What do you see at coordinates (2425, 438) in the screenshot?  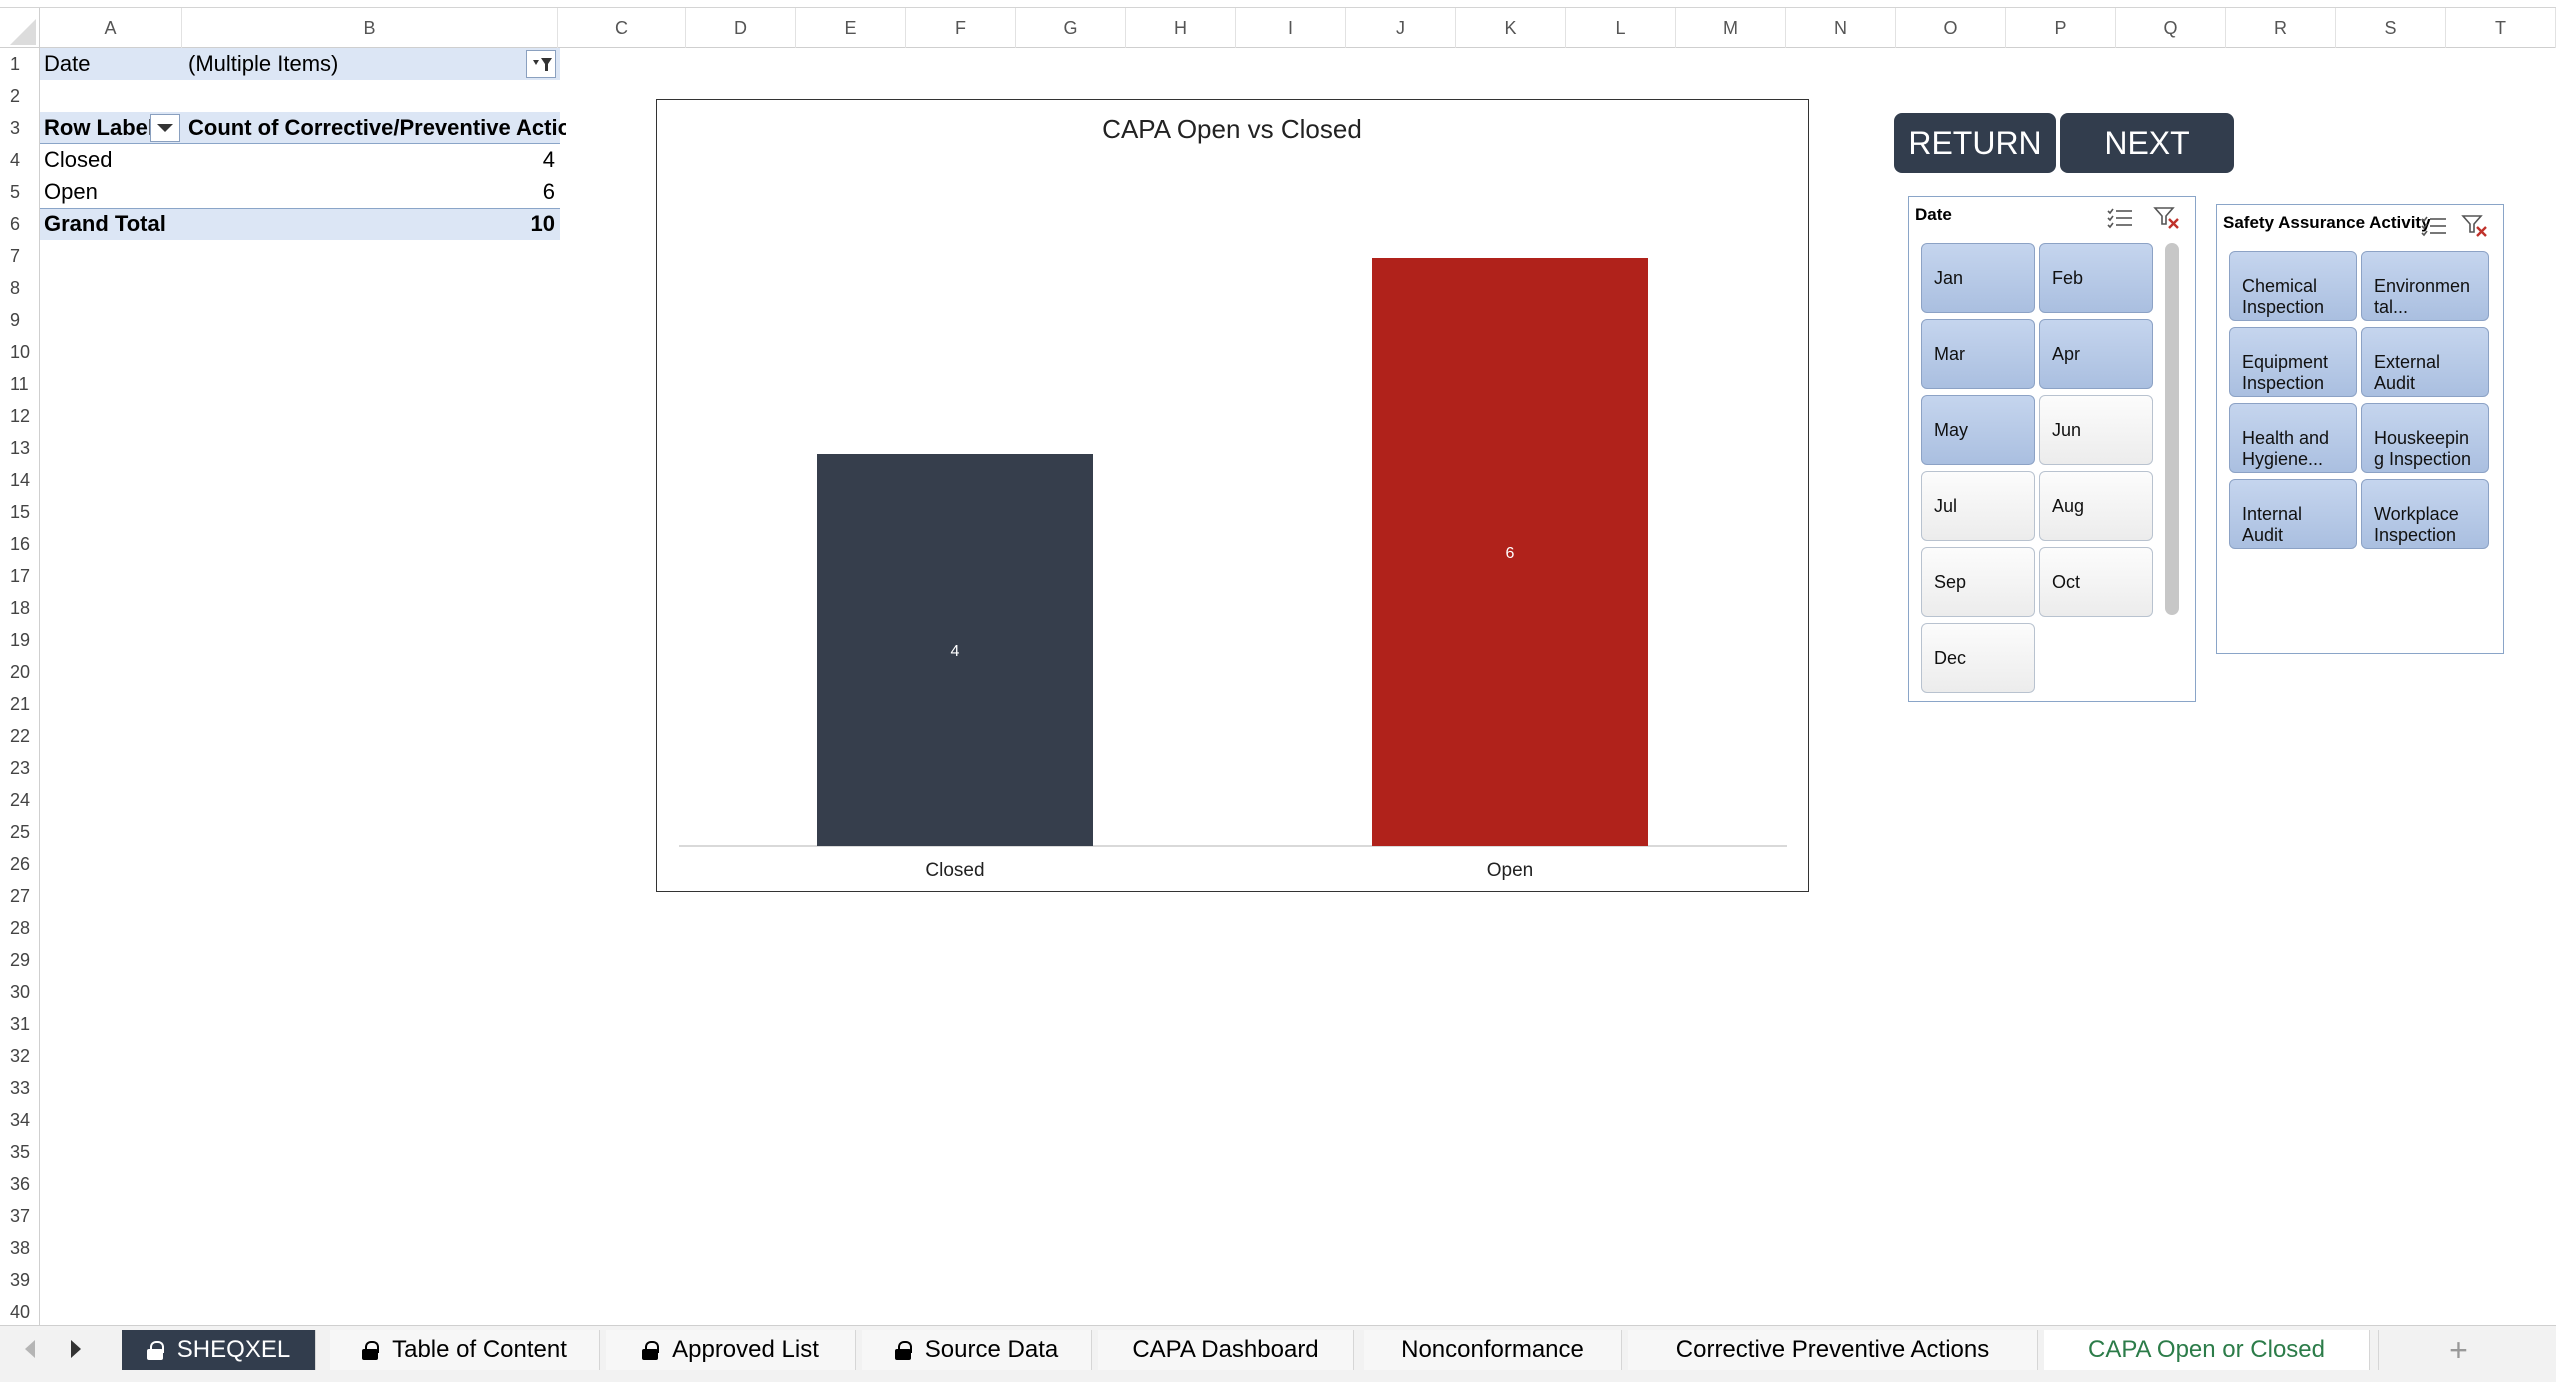 I see `activity-slicer-item: Houskeepin g Inspection` at bounding box center [2425, 438].